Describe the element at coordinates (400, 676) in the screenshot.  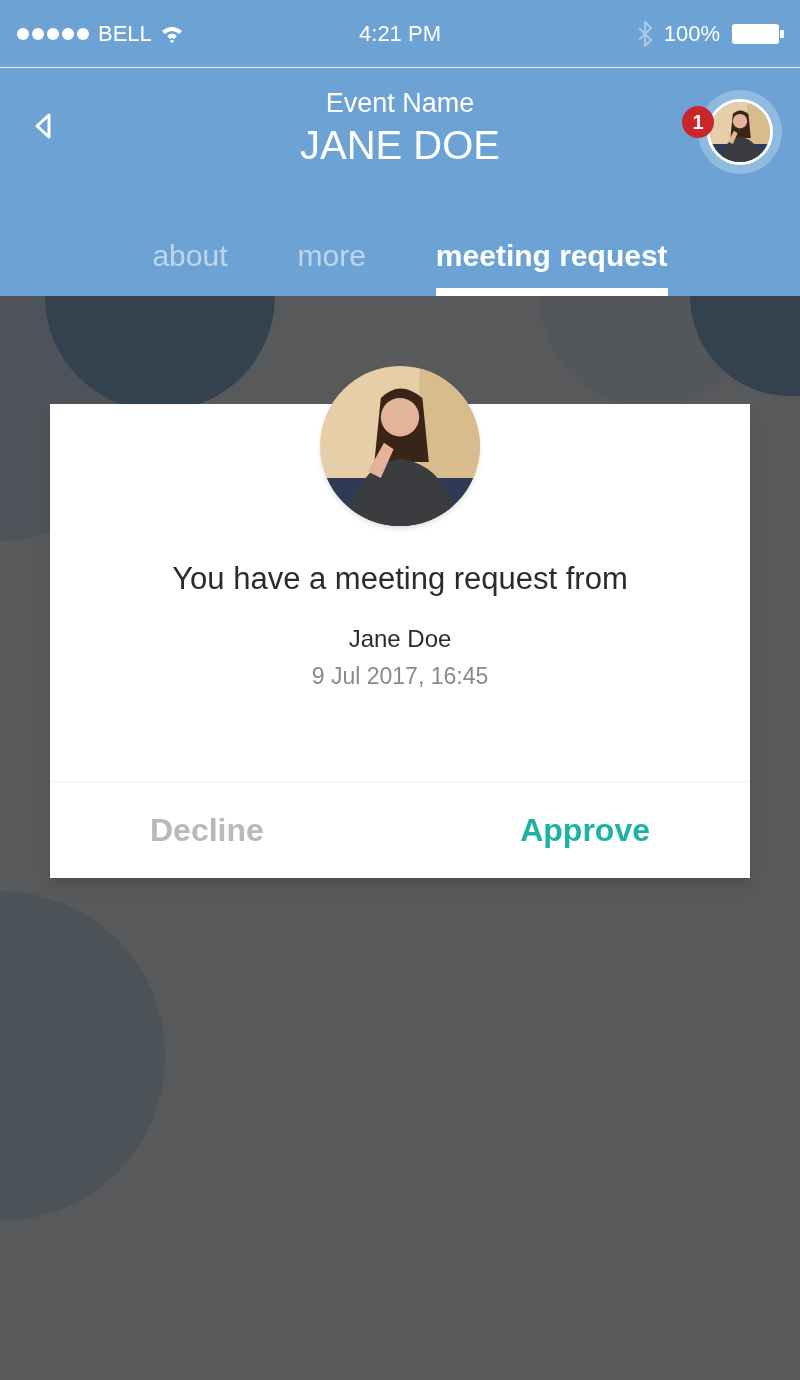
I see `request-datetime: 9 Jul 2017, 16:45` at that location.